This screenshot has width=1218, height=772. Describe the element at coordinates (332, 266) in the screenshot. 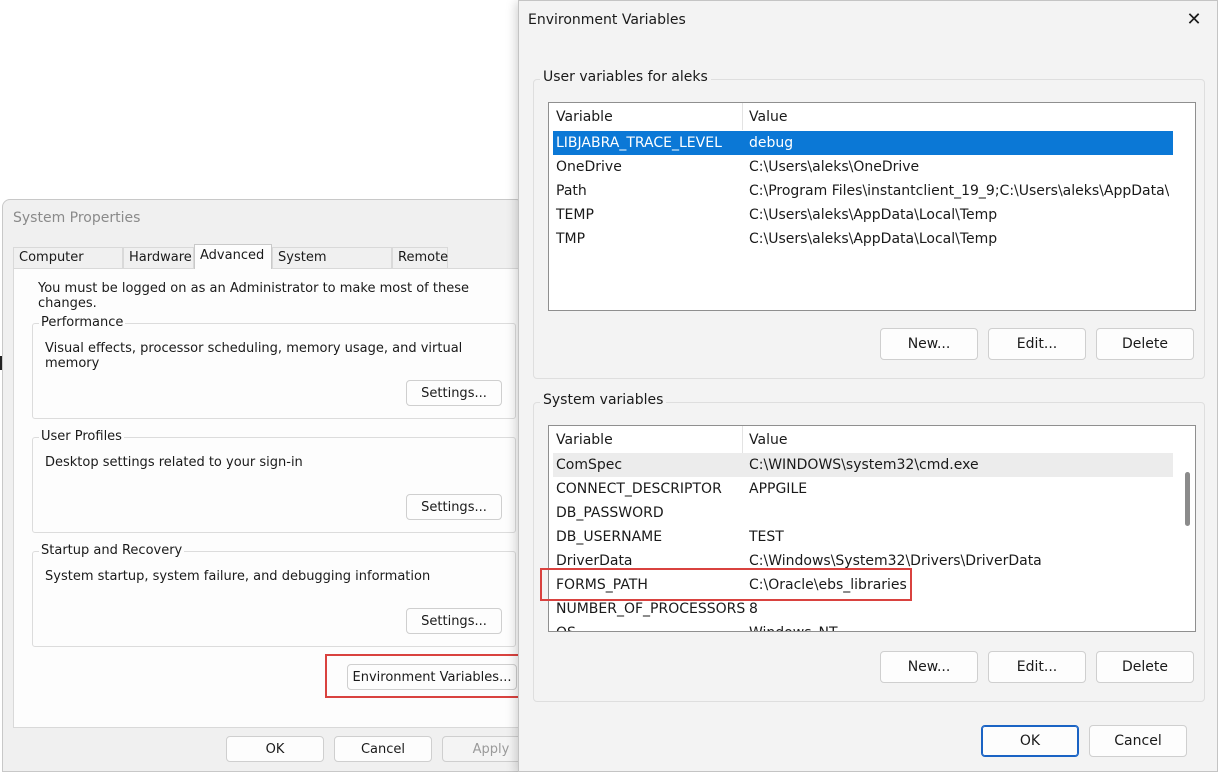

I see `tab-system-protection: System Protection` at that location.